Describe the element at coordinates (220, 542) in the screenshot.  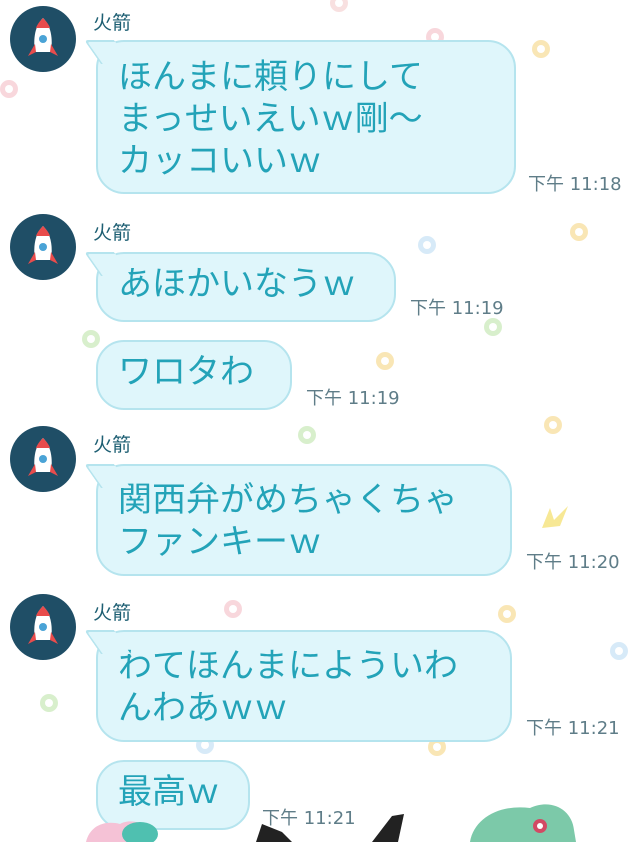
I see `message-line: ファンキーｗ` at that location.